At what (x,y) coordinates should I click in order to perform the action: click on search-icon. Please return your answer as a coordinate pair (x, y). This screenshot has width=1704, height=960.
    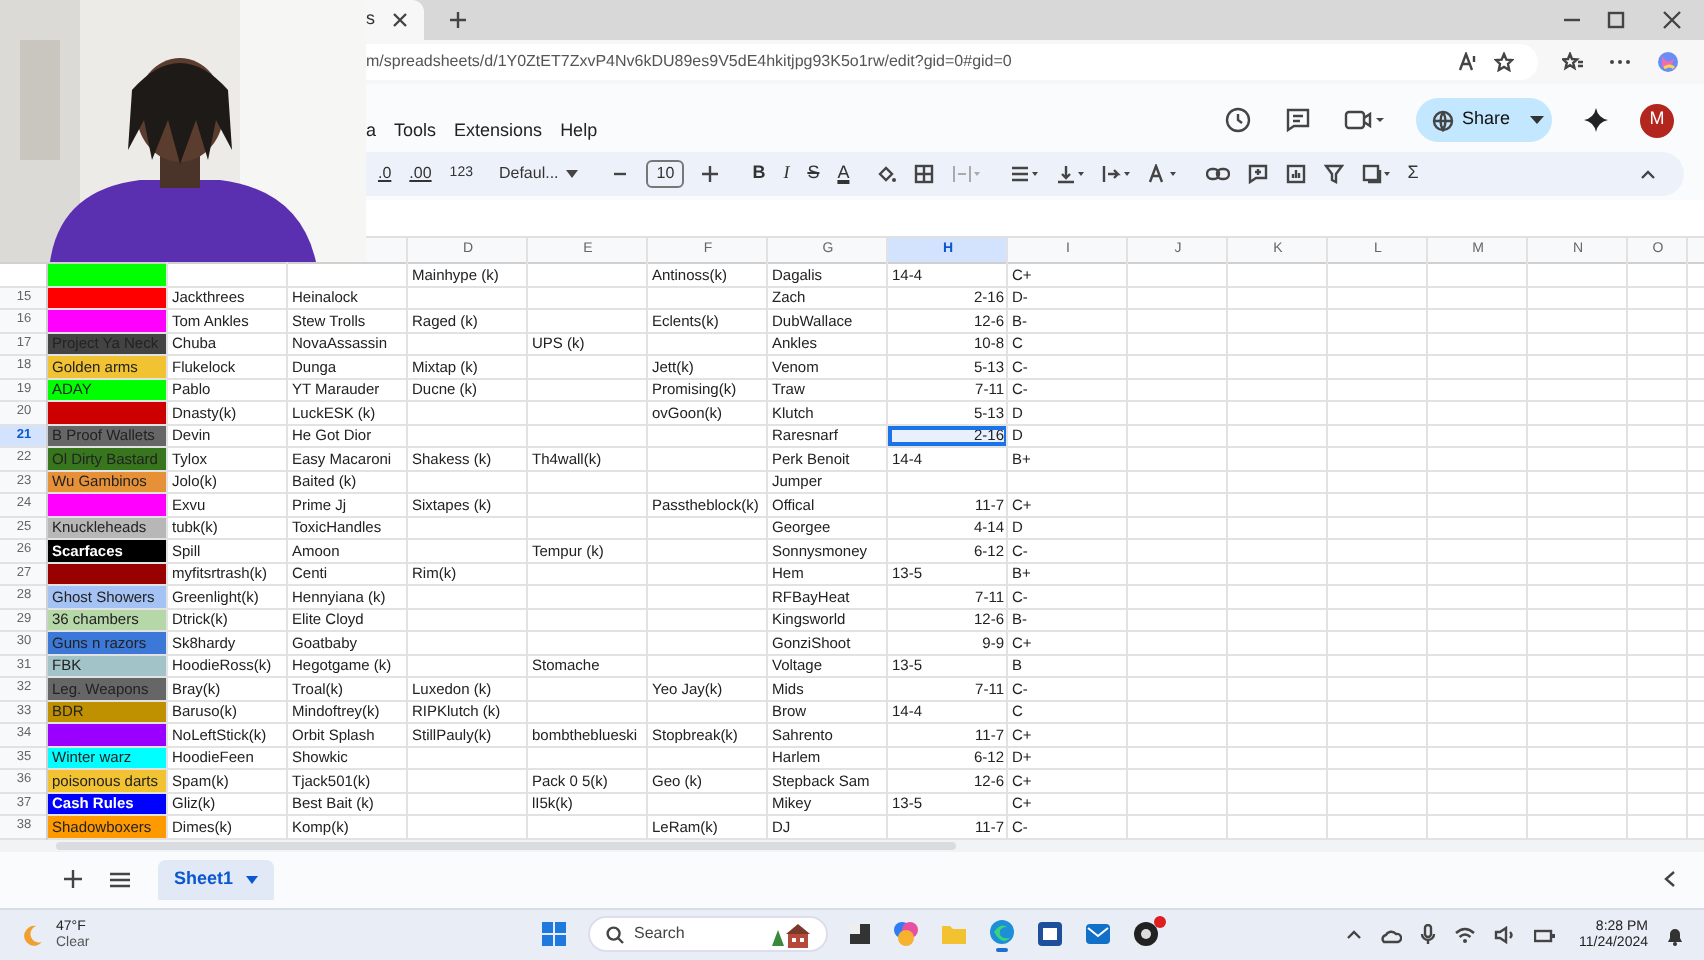
    Looking at the image, I should click on (615, 934).